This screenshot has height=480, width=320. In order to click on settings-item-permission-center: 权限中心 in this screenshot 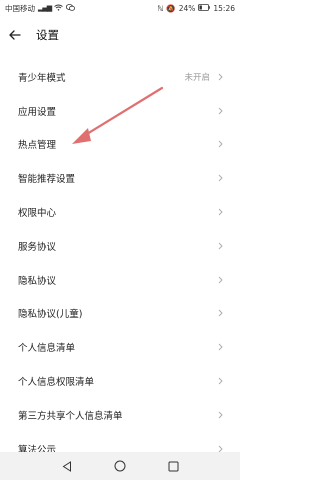, I will do `click(120, 212)`.